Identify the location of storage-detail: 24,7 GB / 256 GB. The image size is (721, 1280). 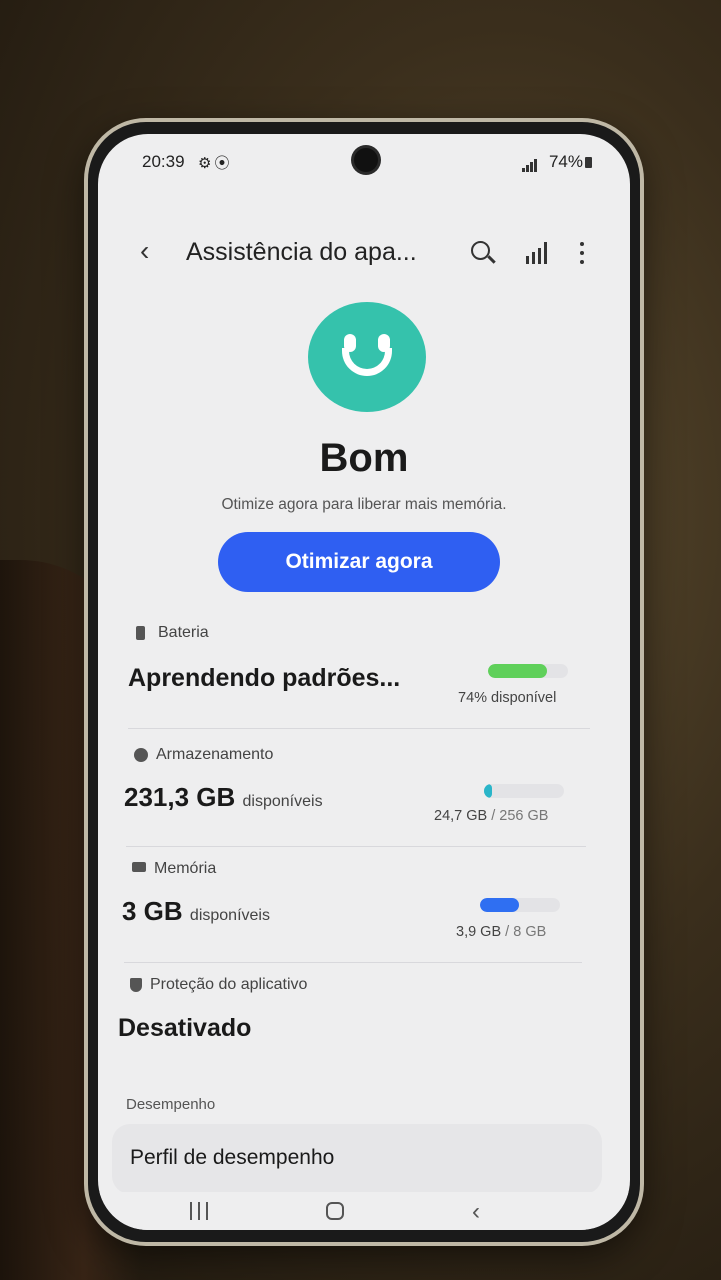
(491, 816).